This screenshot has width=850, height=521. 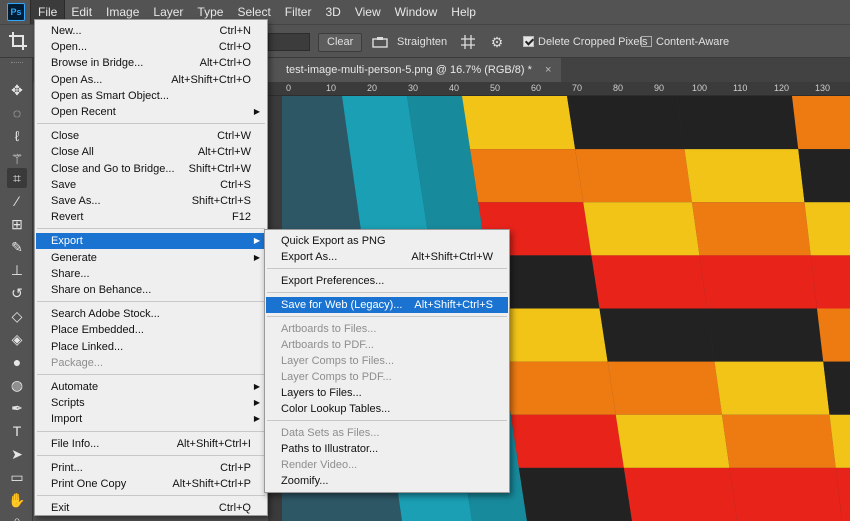 What do you see at coordinates (151, 403) in the screenshot?
I see `menu-item-scripts: Scripts ▶` at bounding box center [151, 403].